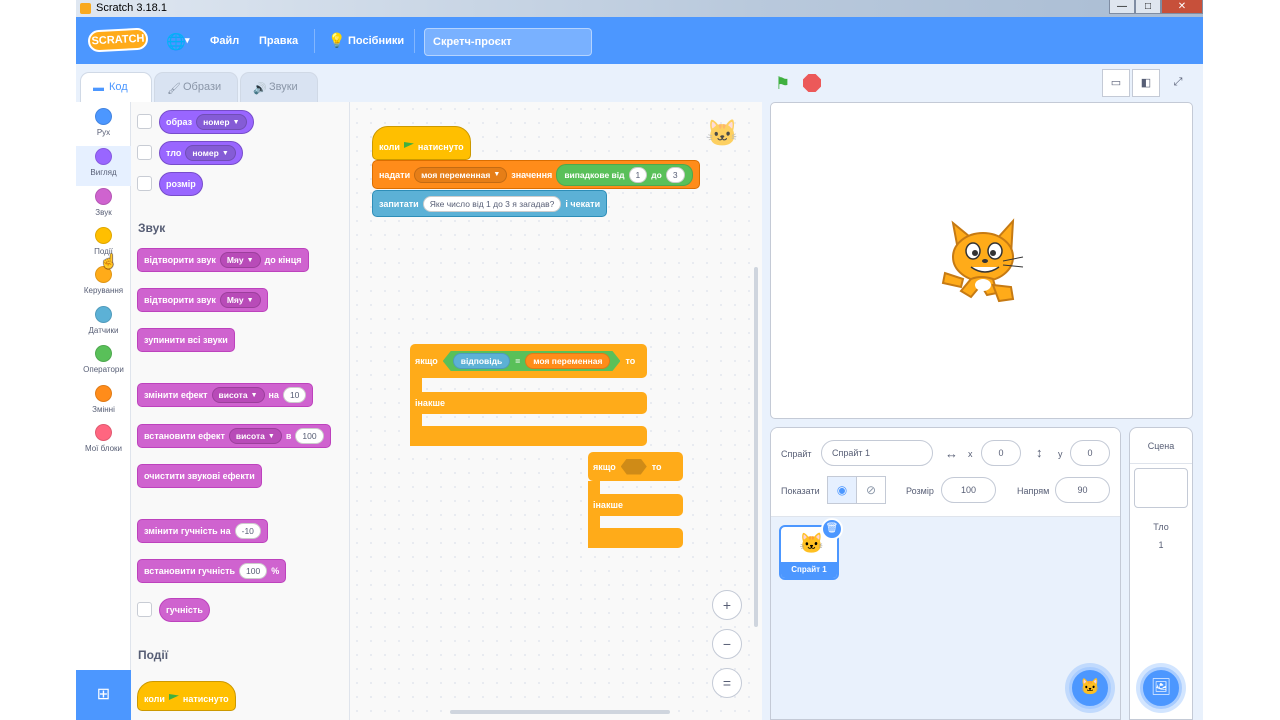 This screenshot has width=1280, height=720. I want to click on stop-icon, so click(812, 83).